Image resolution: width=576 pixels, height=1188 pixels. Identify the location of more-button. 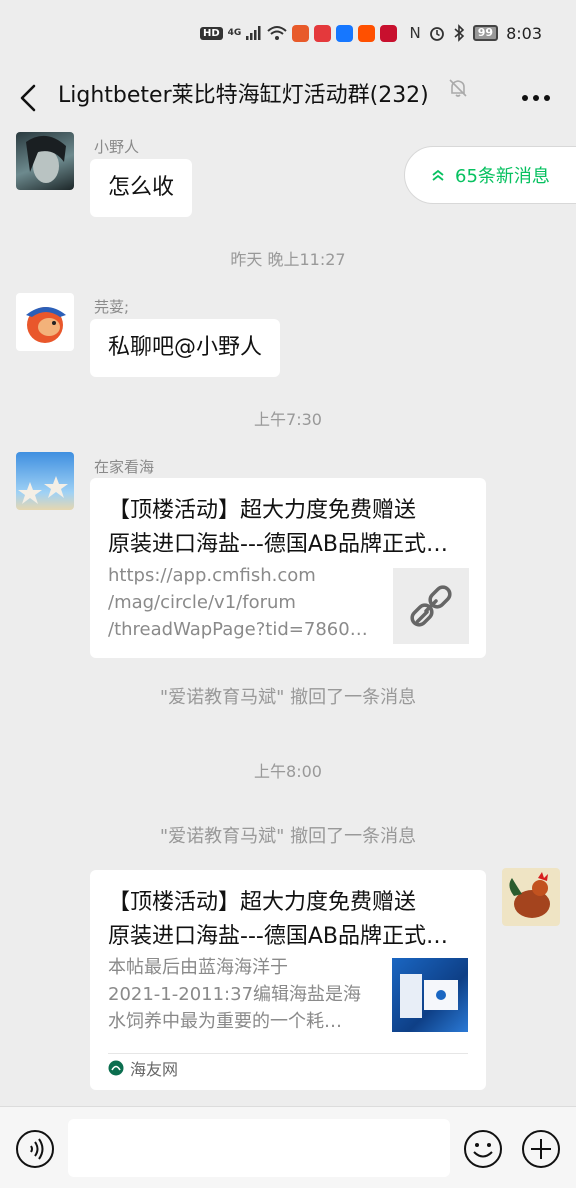
(536, 98).